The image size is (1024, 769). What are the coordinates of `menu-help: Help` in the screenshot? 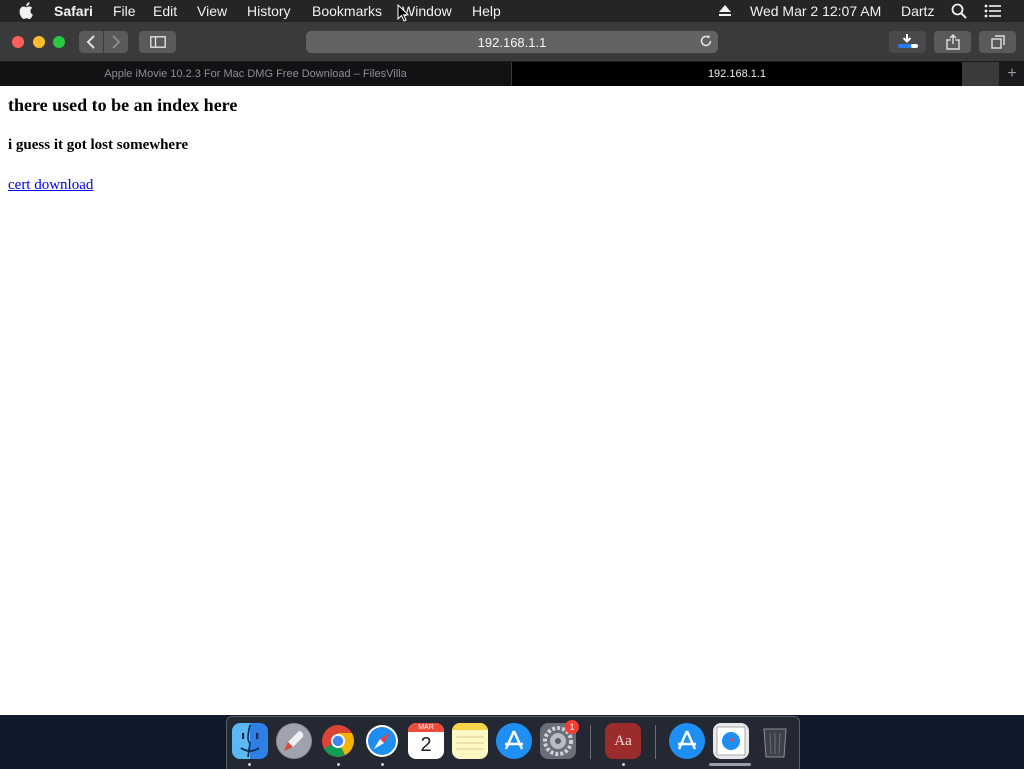 It's located at (486, 11).